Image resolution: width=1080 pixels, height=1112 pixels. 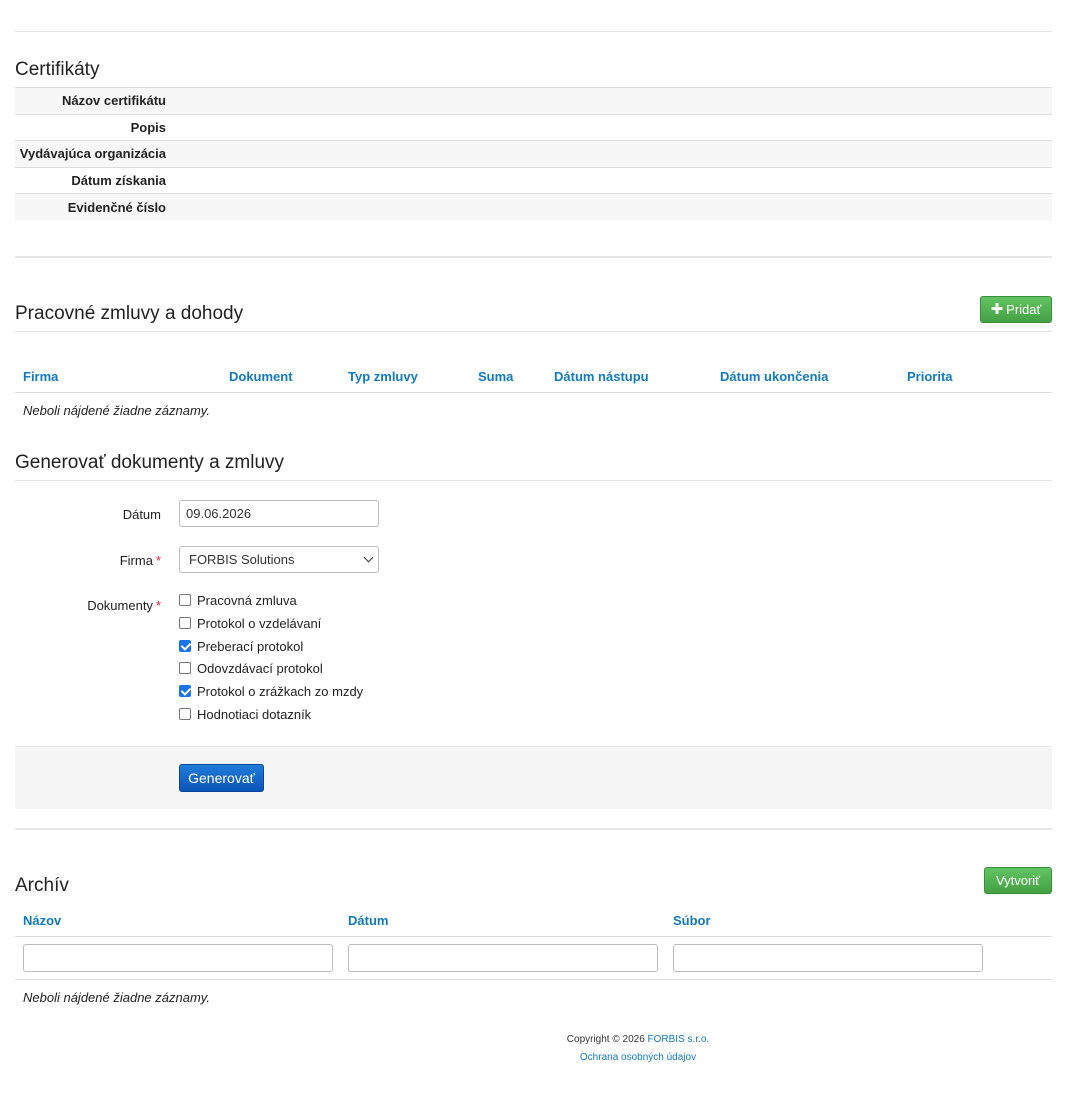 What do you see at coordinates (828, 958) in the screenshot?
I see `filter-subor-input` at bounding box center [828, 958].